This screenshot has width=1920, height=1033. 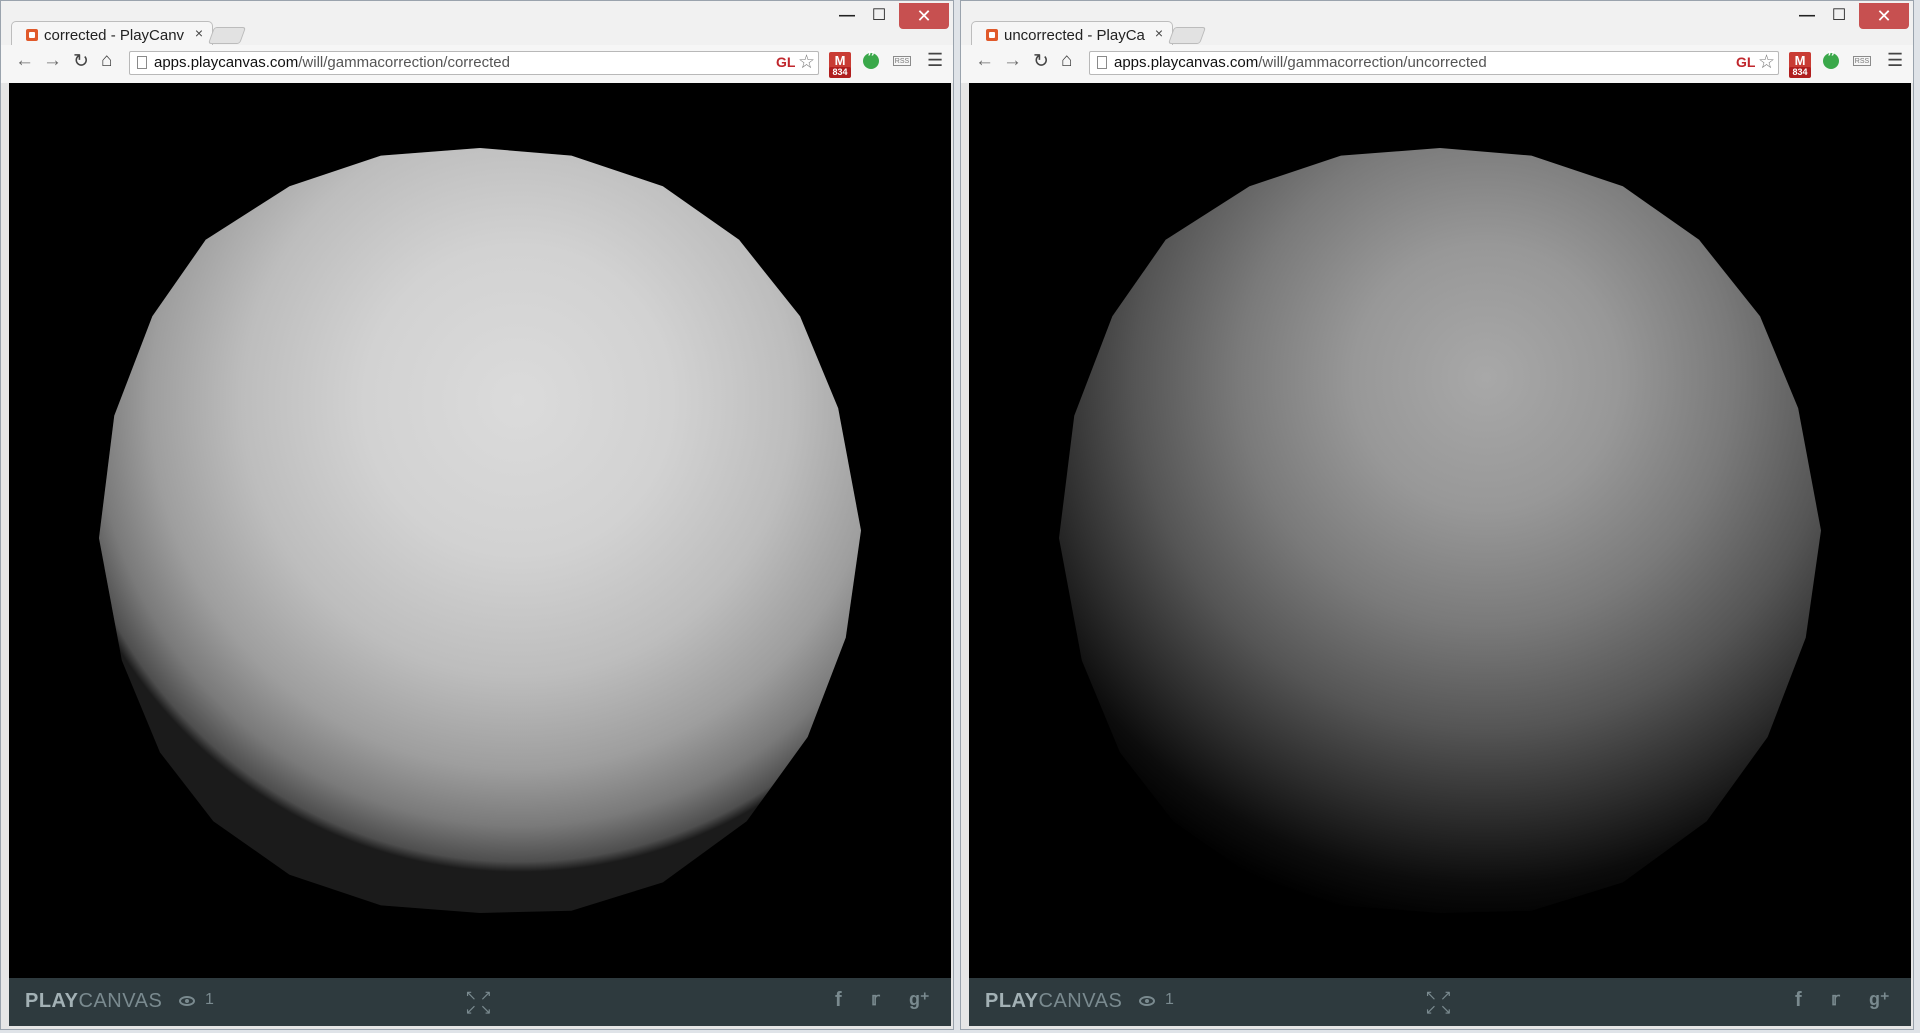 I want to click on tab-title: uncorrected - PlayCa, so click(x=1074, y=35).